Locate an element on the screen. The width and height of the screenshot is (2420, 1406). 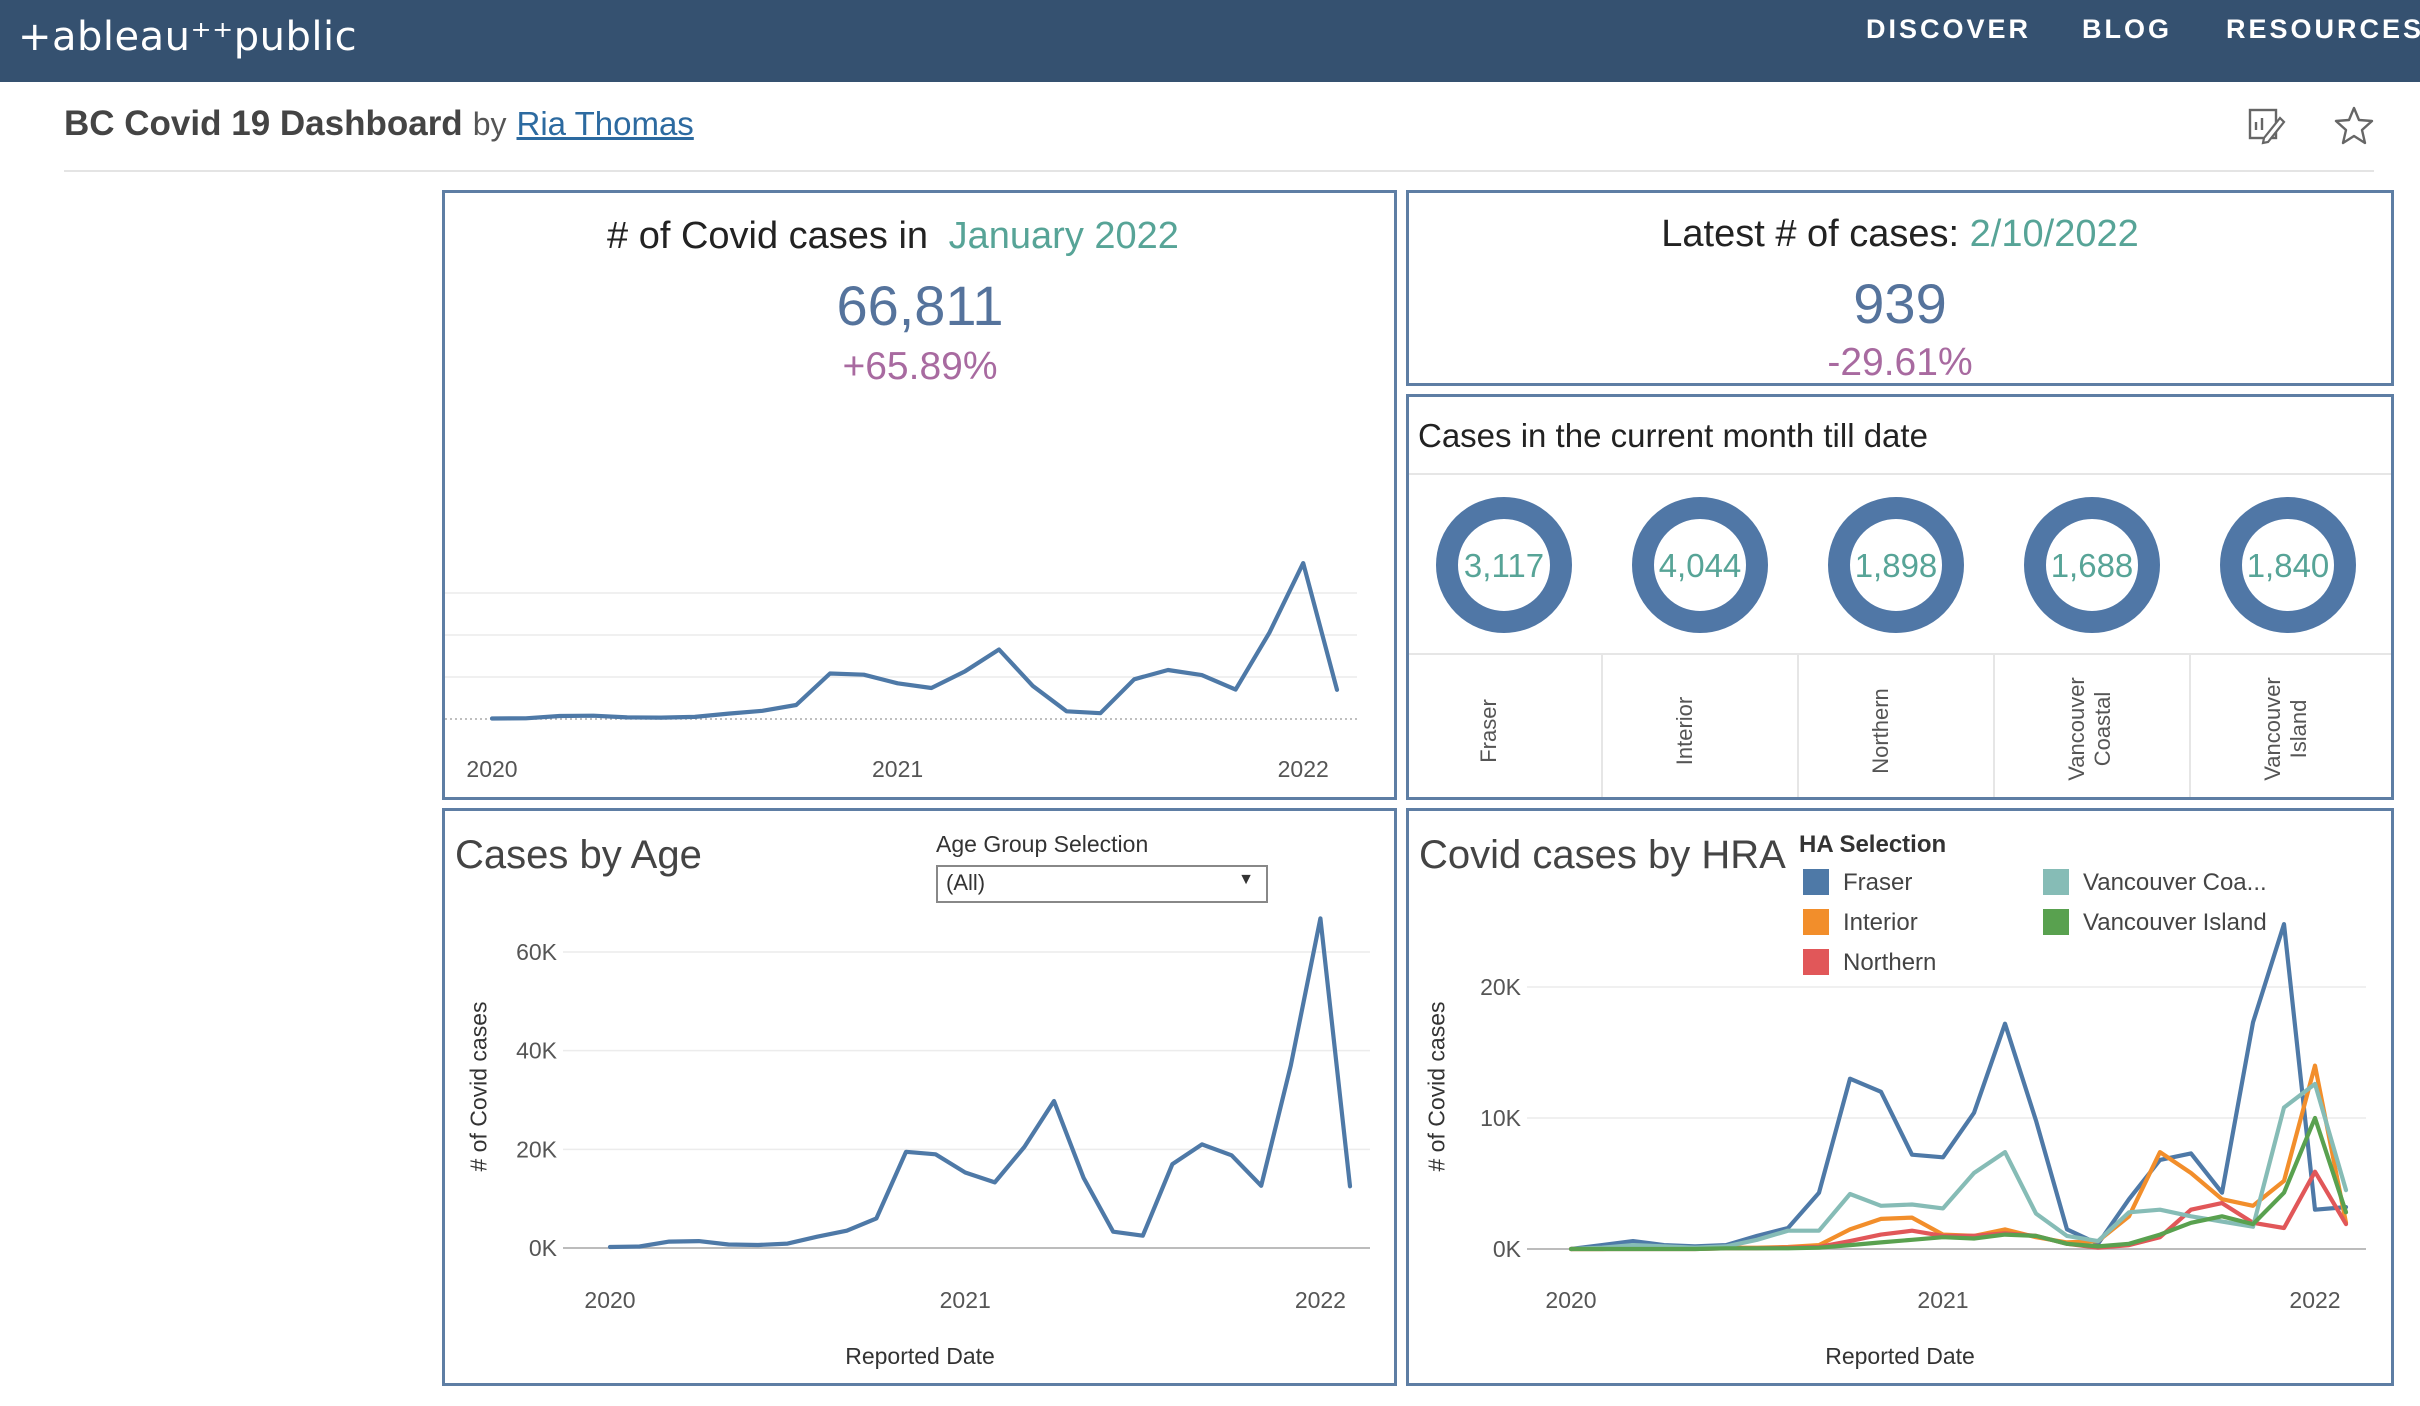
donut-interior: 4,044 is located at coordinates (1700, 565).